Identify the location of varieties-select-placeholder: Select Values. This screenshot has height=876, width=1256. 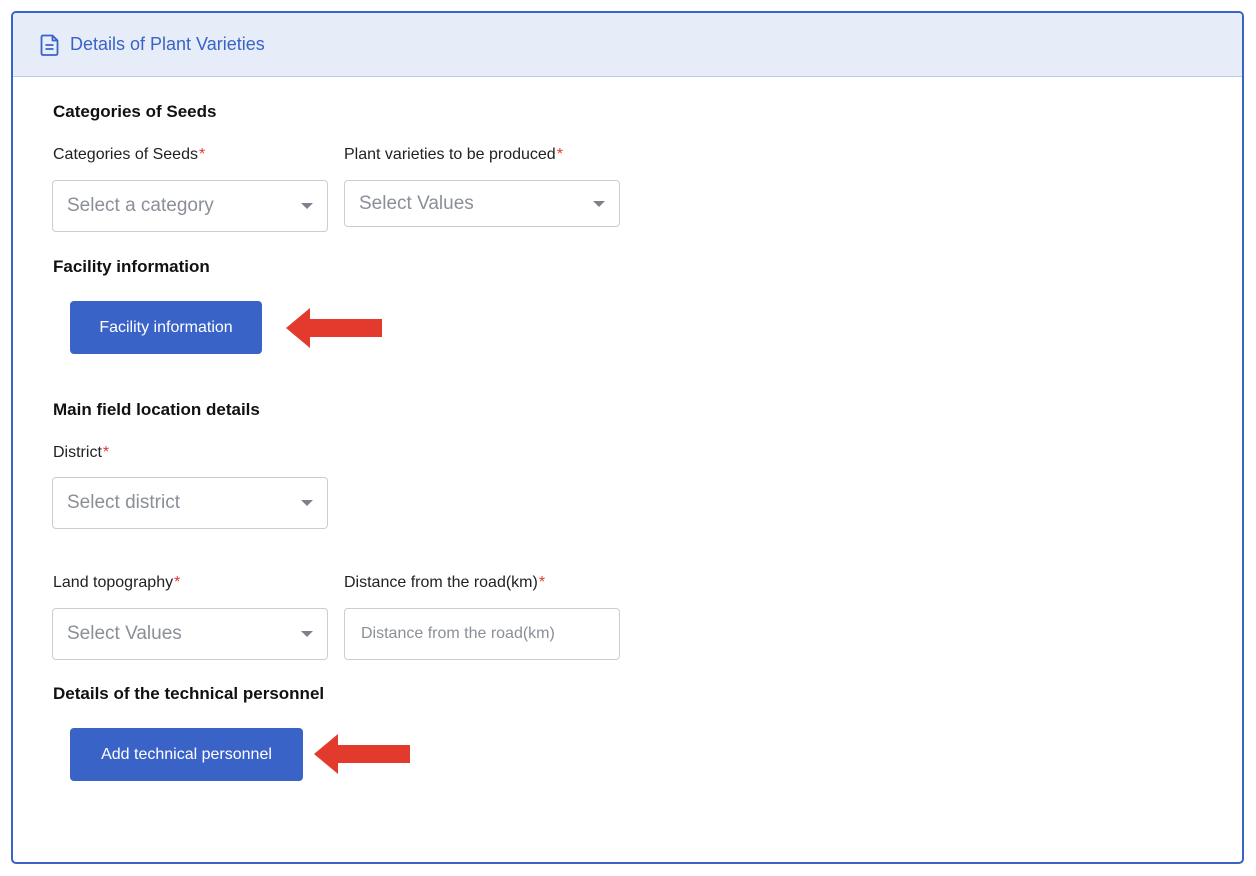
(416, 203).